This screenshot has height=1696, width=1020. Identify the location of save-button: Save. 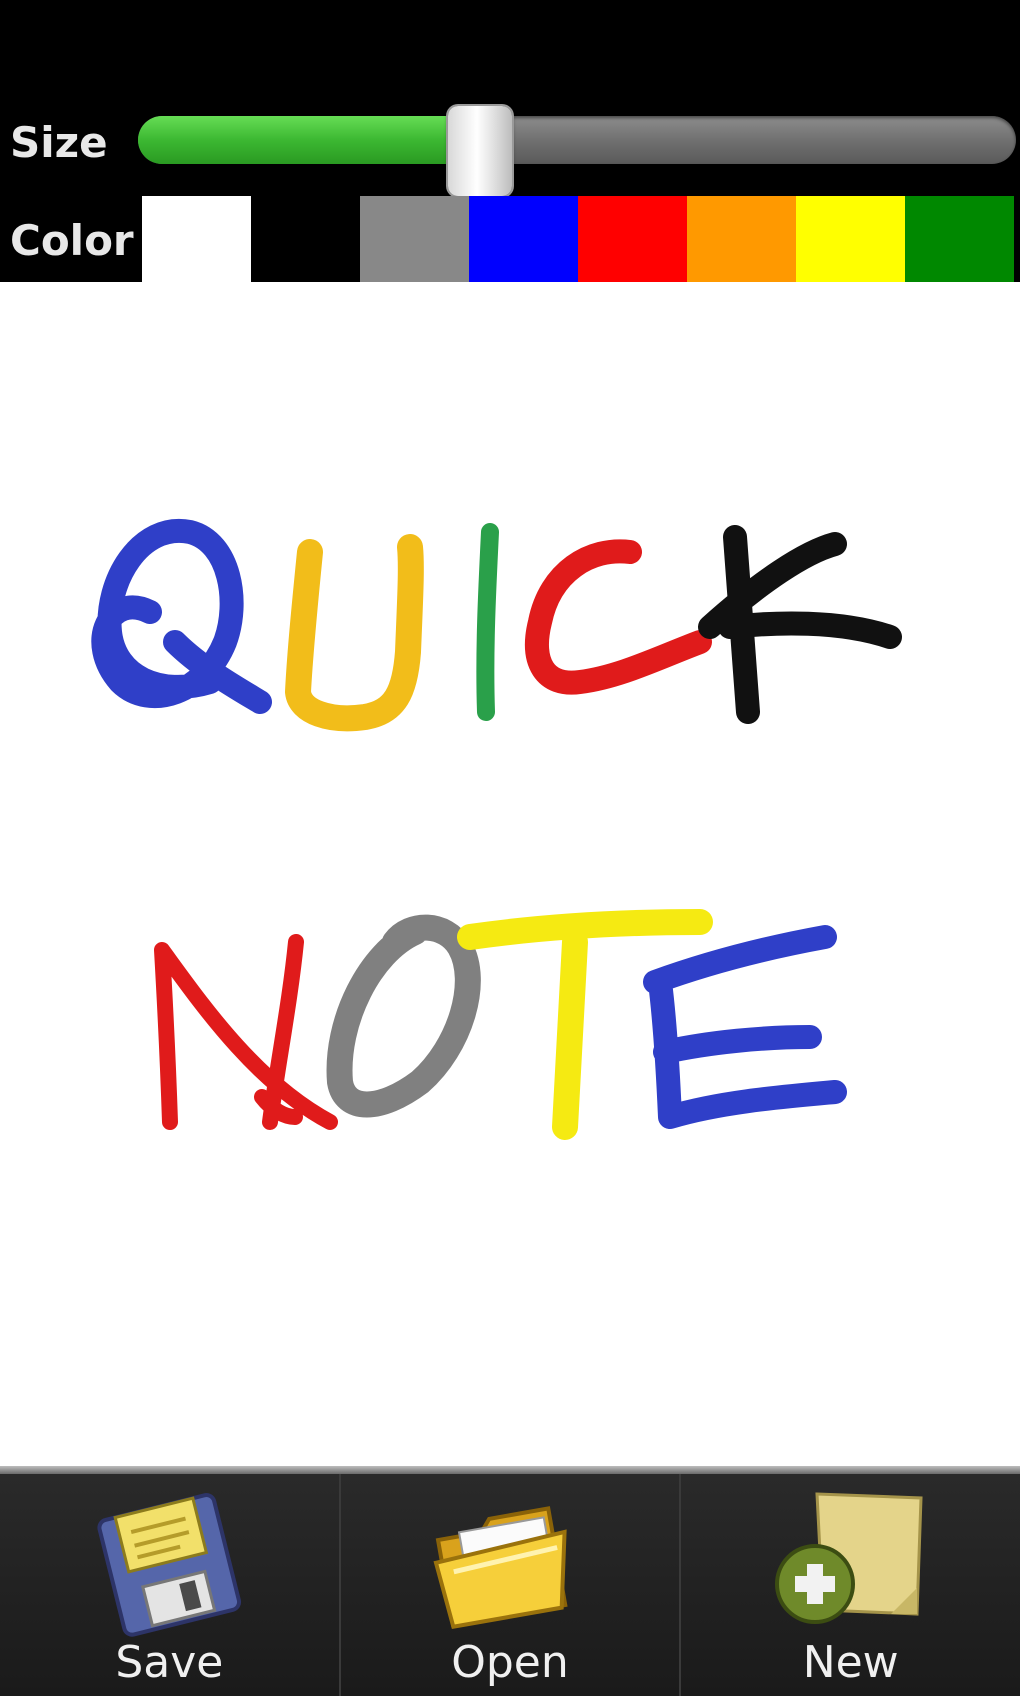
(169, 1585).